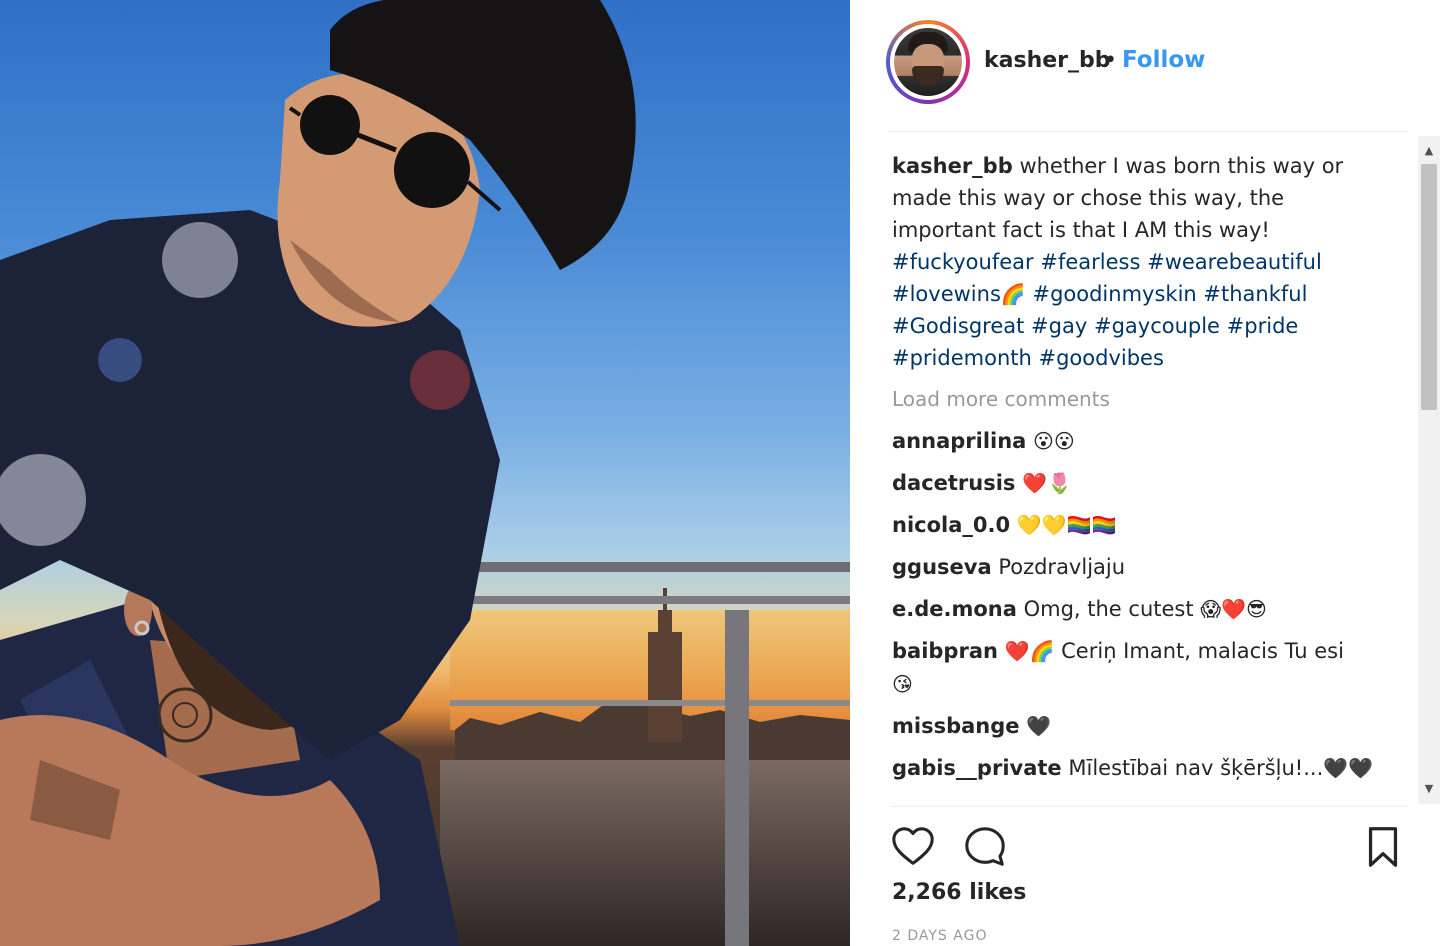 This screenshot has width=1442, height=946. I want to click on load-more-comments-button: Load more comments, so click(1152, 399).